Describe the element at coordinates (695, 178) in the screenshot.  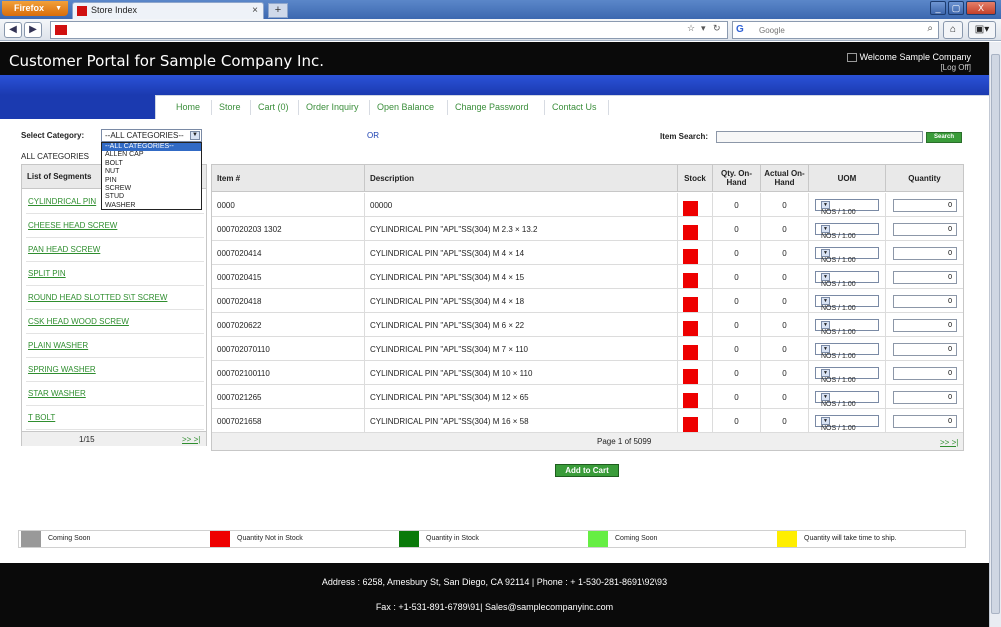
I see `column-header-stock: Stock` at that location.